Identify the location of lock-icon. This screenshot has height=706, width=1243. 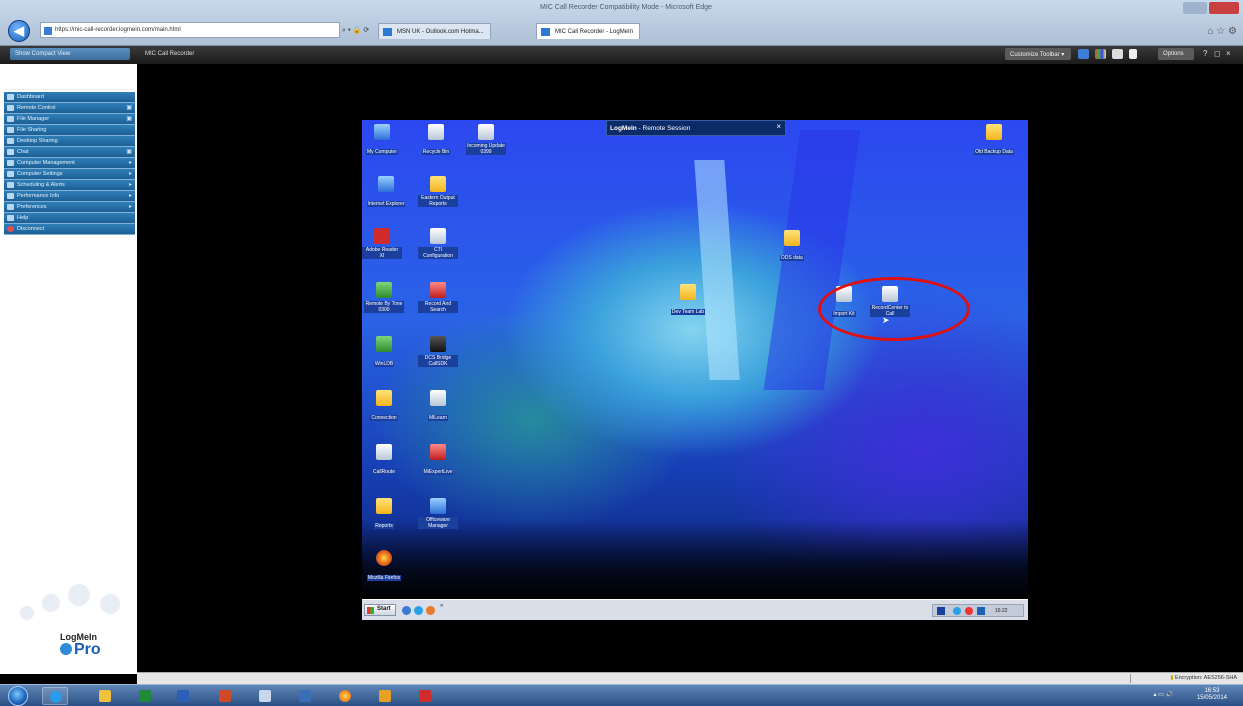
(1133, 54).